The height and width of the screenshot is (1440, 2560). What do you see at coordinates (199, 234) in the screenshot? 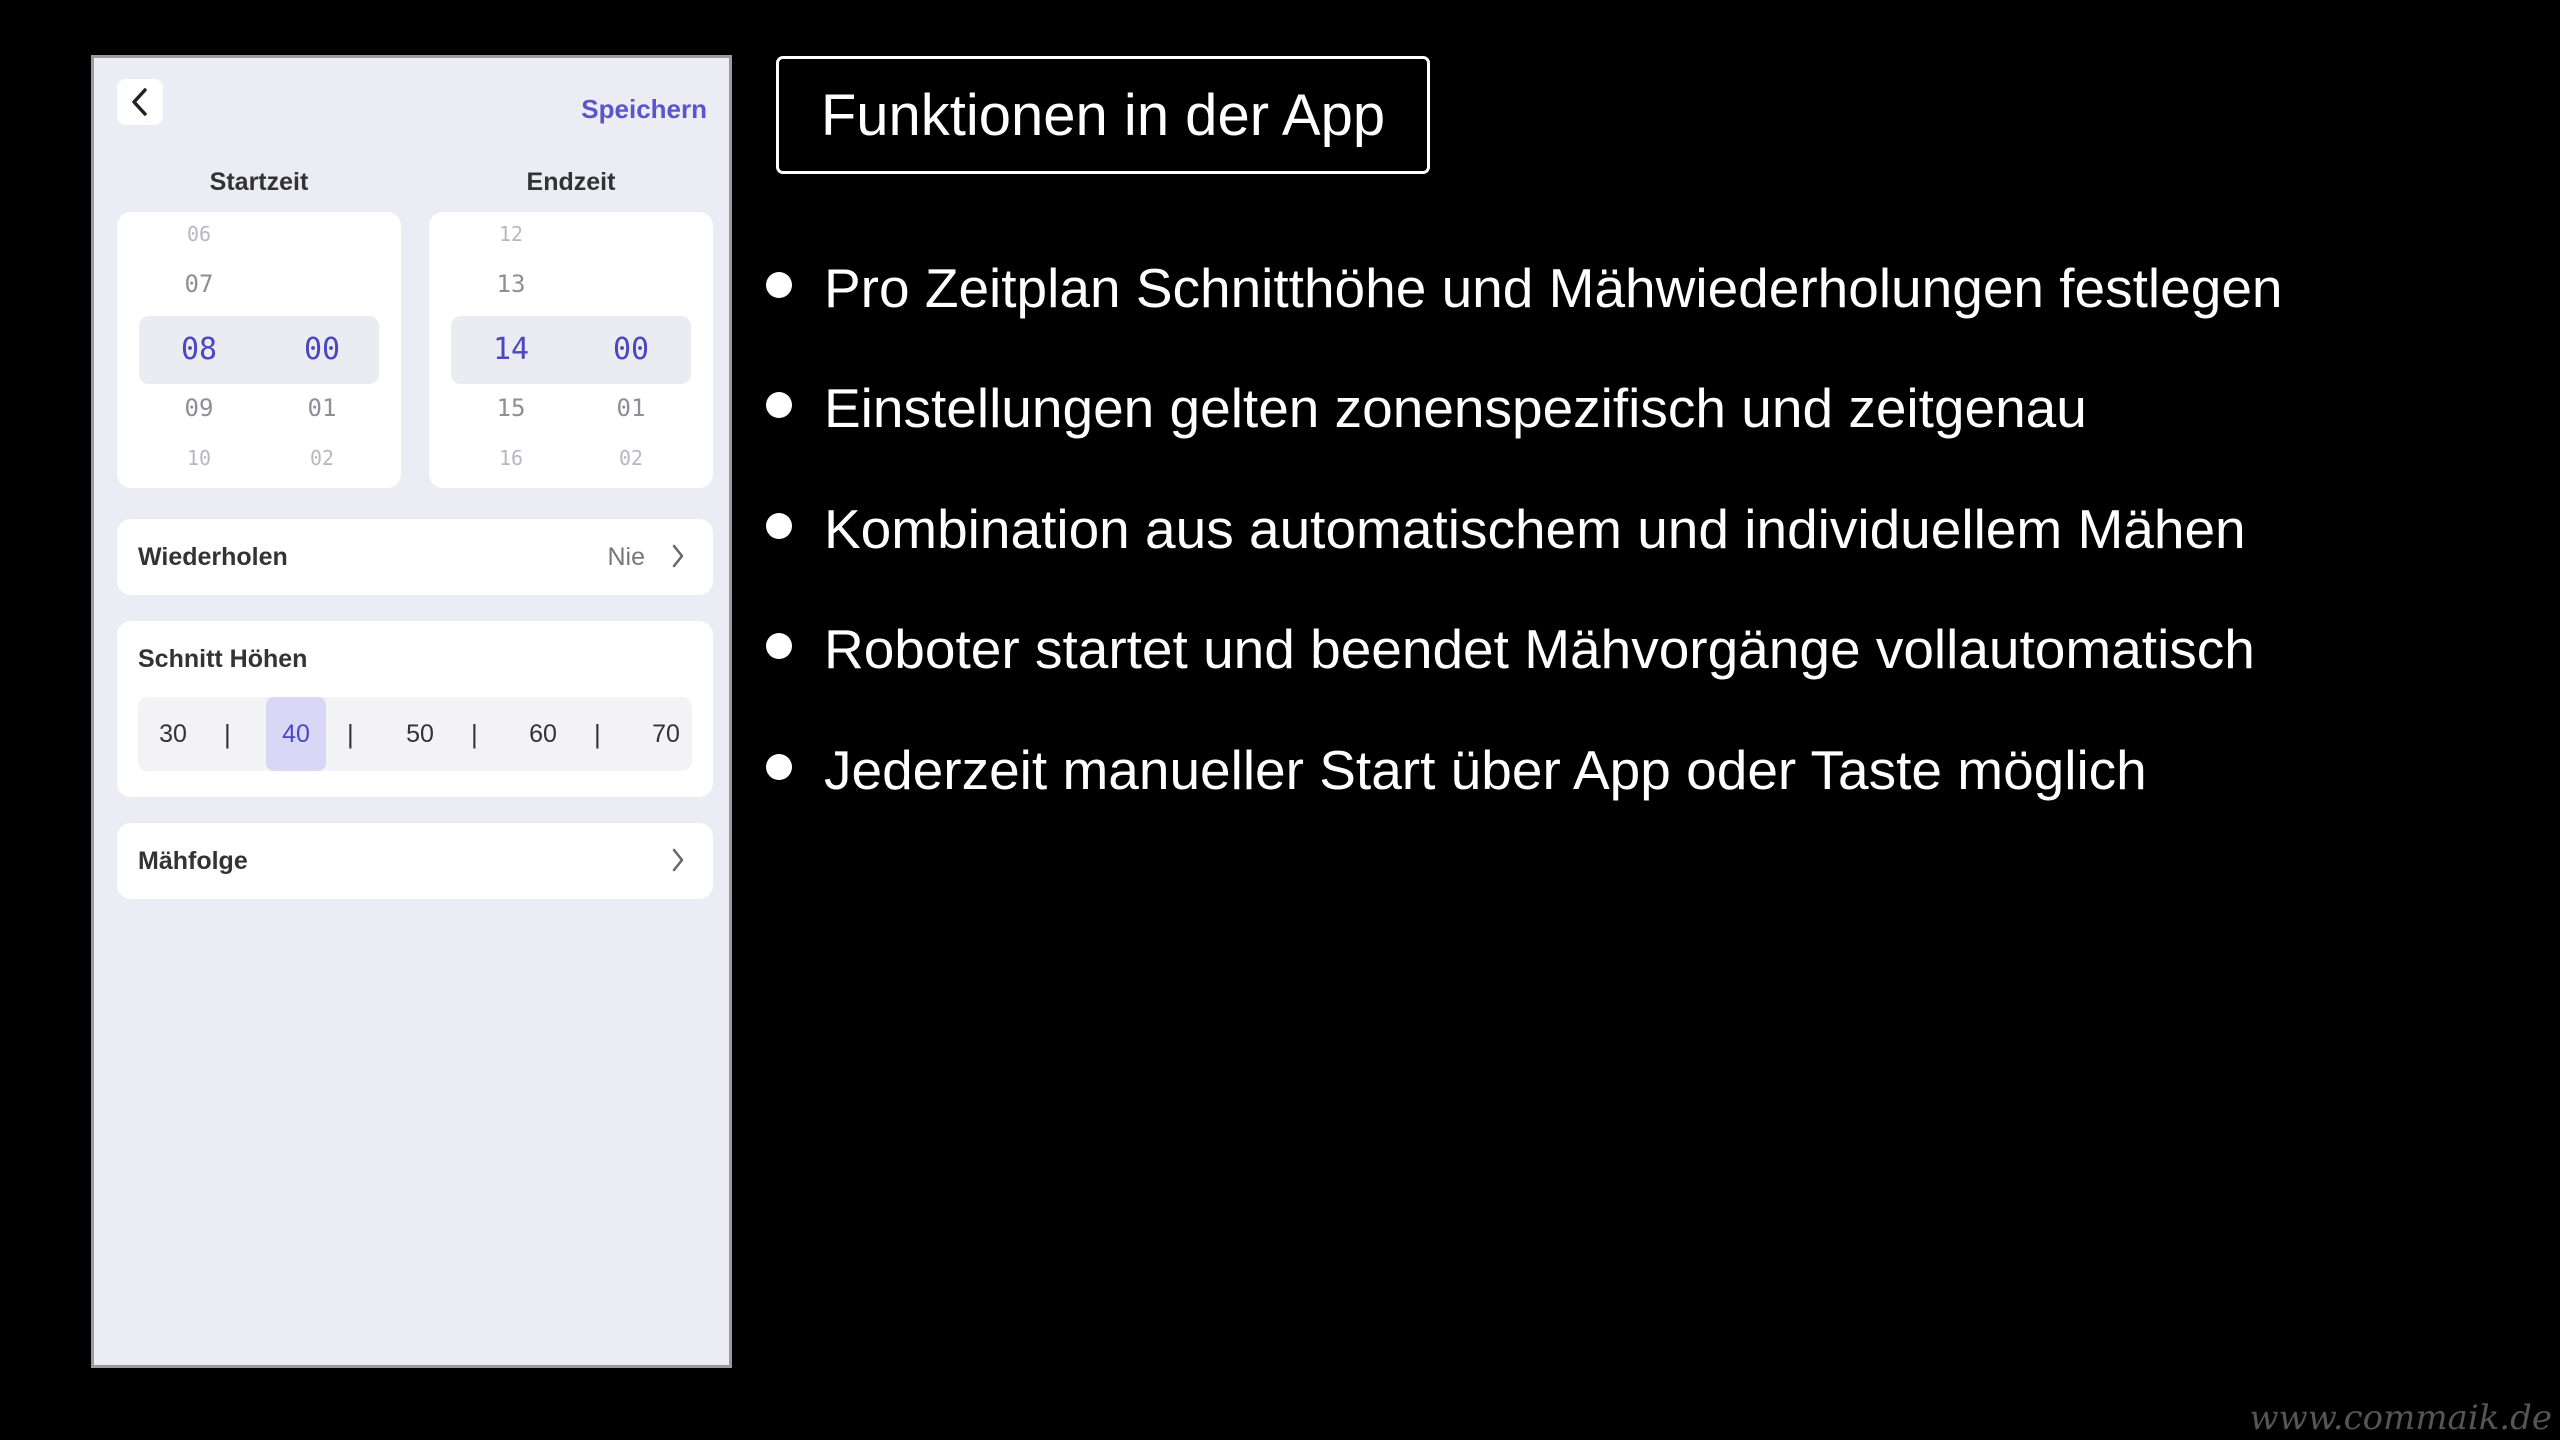
I see `picker-hour-option: 06` at bounding box center [199, 234].